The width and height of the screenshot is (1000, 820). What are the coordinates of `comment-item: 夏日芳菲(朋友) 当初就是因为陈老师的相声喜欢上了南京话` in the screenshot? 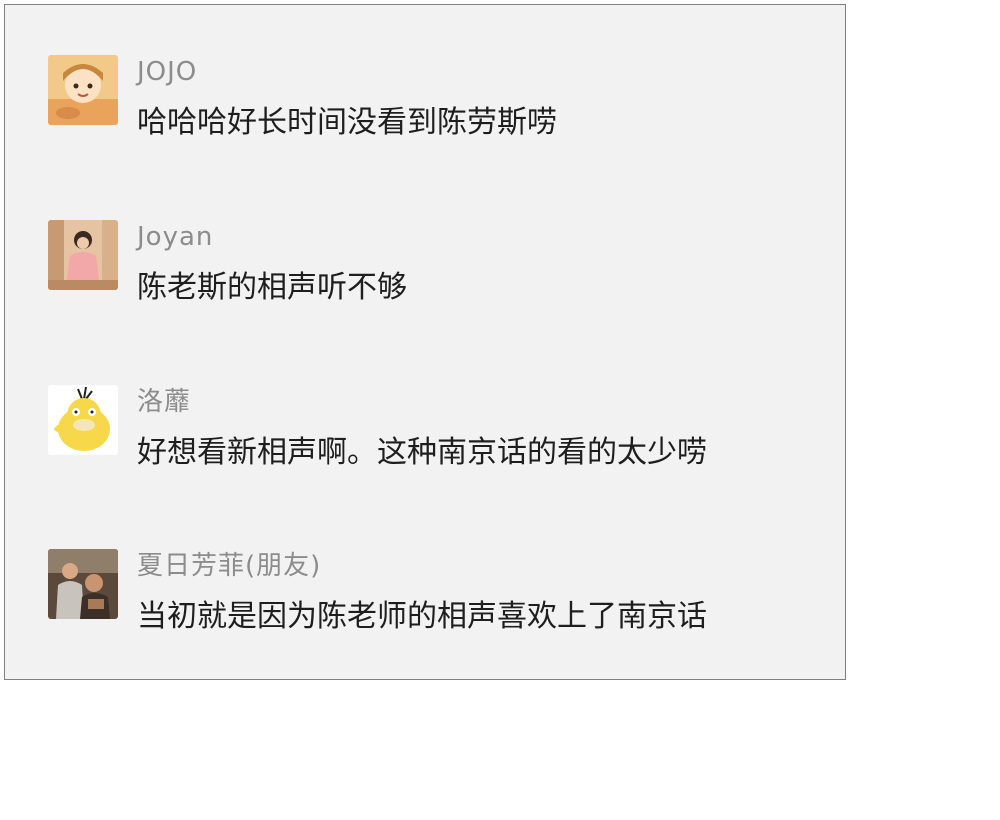 It's located at (443, 594).